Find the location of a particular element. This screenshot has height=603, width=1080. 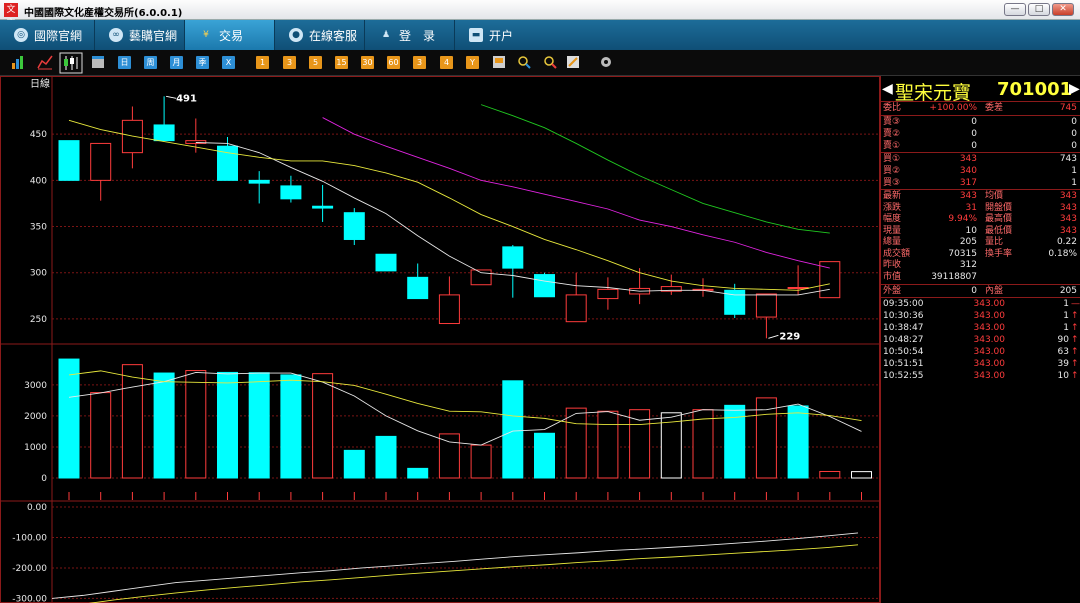

menu-art-site: ∞ 藝購官網 is located at coordinates (140, 35).